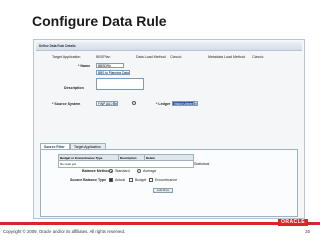 The image size is (320, 240). What do you see at coordinates (120, 180) in the screenshot?
I see `balance-type-actual-label: Actual` at bounding box center [120, 180].